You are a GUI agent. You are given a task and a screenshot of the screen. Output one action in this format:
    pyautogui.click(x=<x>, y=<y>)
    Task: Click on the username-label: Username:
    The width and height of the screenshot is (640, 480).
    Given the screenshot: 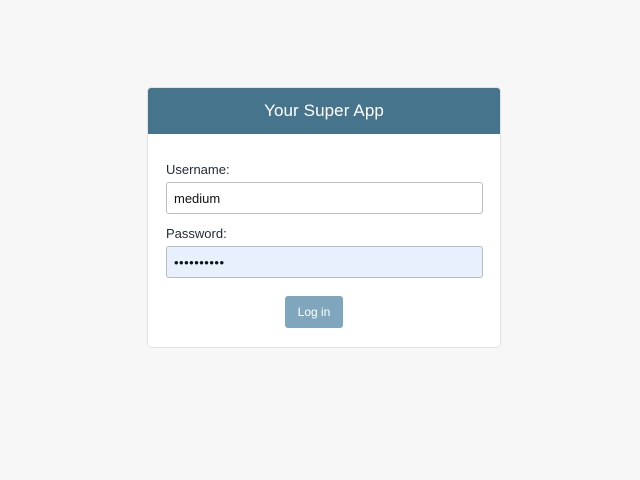 What is the action you would take?
    pyautogui.click(x=198, y=169)
    